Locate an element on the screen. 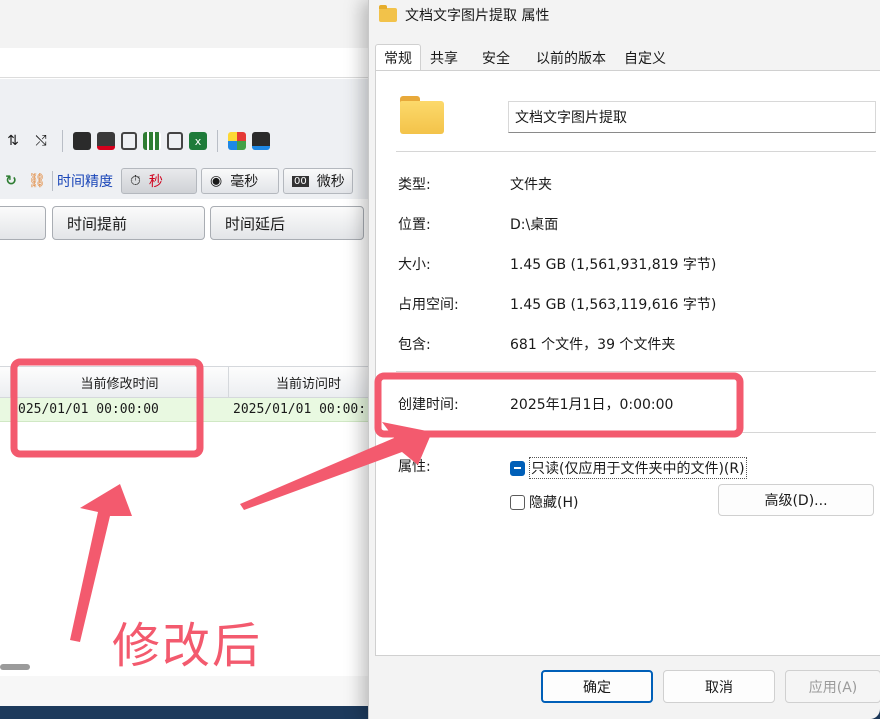  created-label: 创建时间: is located at coordinates (428, 405).